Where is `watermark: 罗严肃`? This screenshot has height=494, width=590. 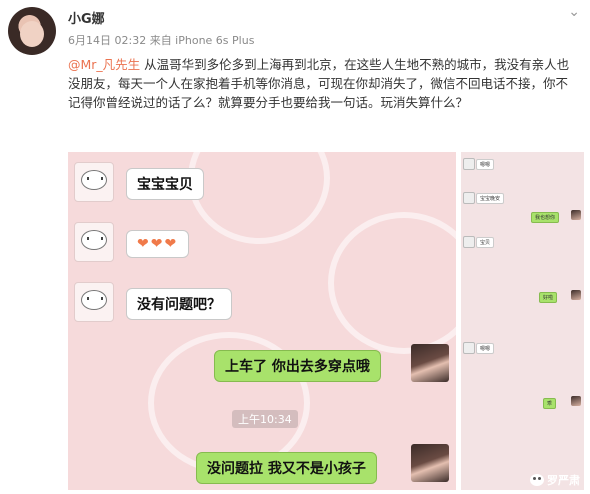
watermark: 罗严肃 is located at coordinates (555, 480).